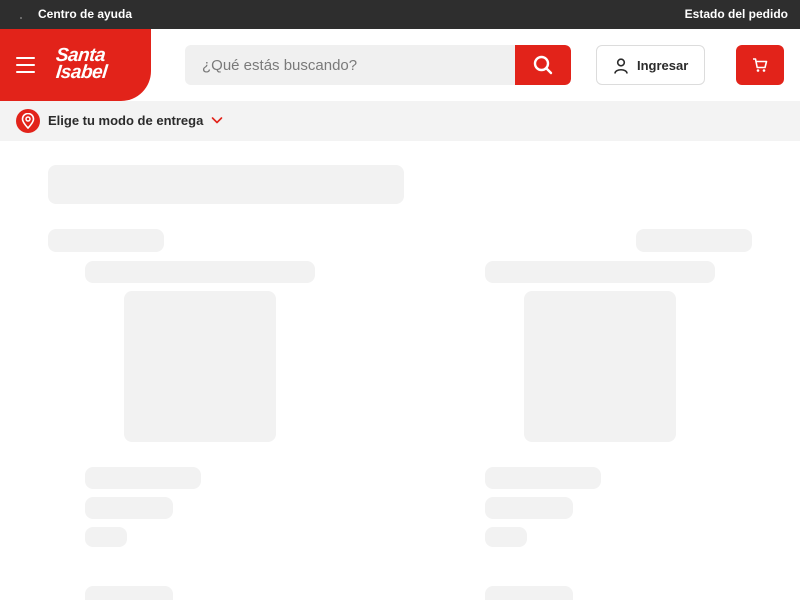 This screenshot has height=600, width=800. Describe the element at coordinates (28, 121) in the screenshot. I see `location-pin-icon` at that location.